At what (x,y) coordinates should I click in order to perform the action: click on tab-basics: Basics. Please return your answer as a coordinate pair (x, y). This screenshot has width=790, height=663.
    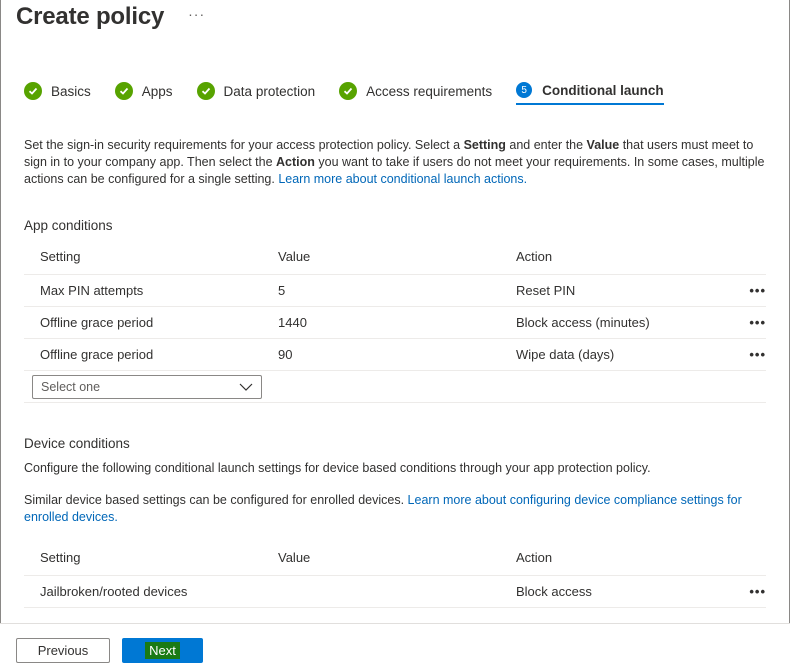
    Looking at the image, I should click on (57, 91).